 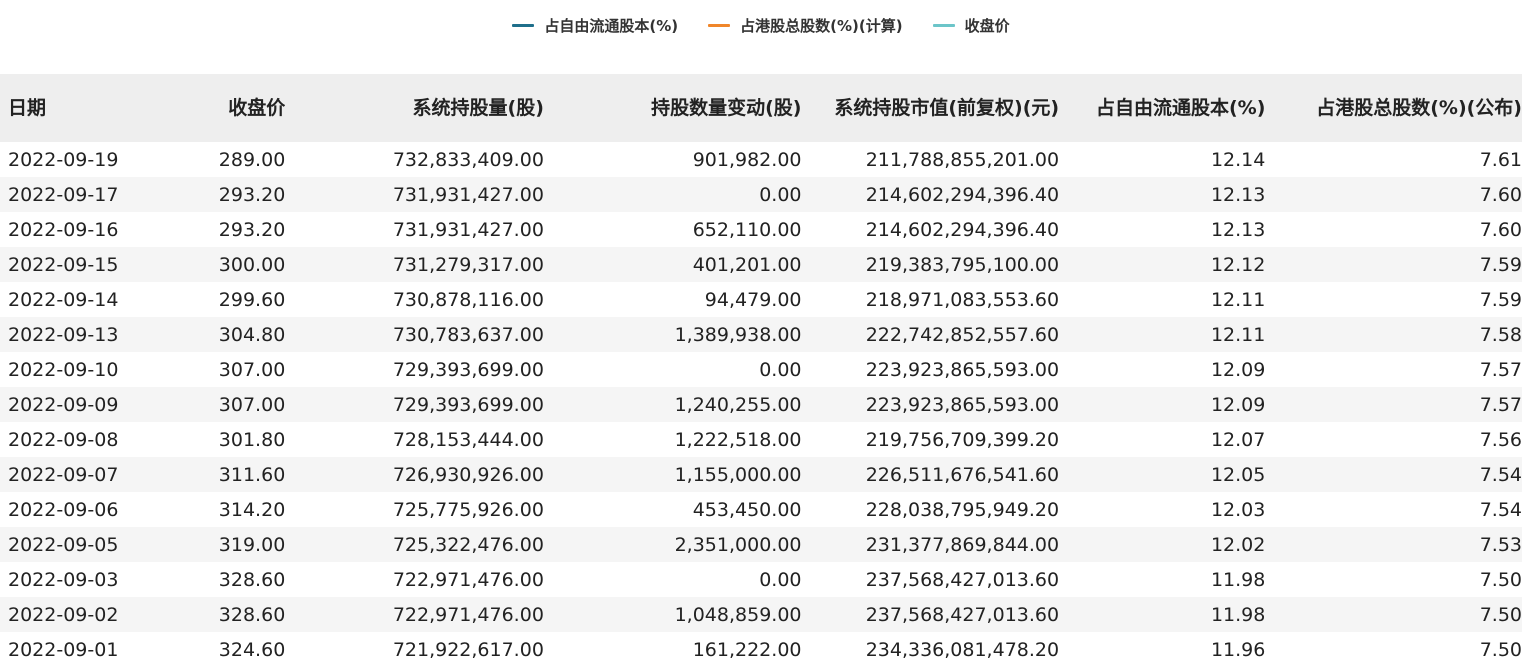 I want to click on cell-market-value: 228,038,795,949.20, so click(x=962, y=509).